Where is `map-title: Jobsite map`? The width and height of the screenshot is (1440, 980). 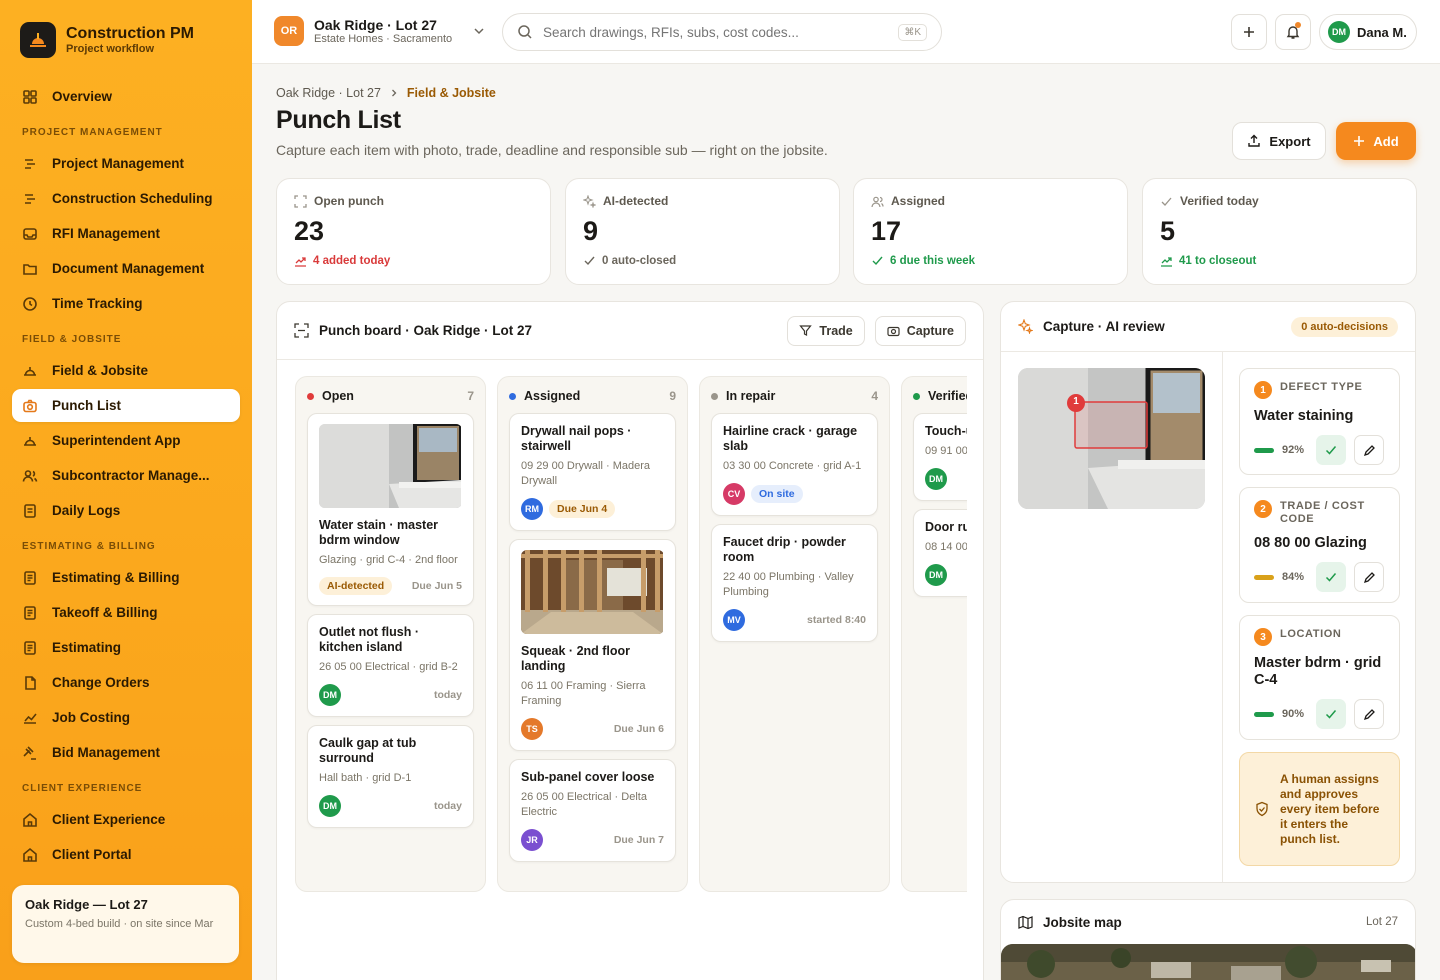
map-title: Jobsite map is located at coordinates (1082, 922).